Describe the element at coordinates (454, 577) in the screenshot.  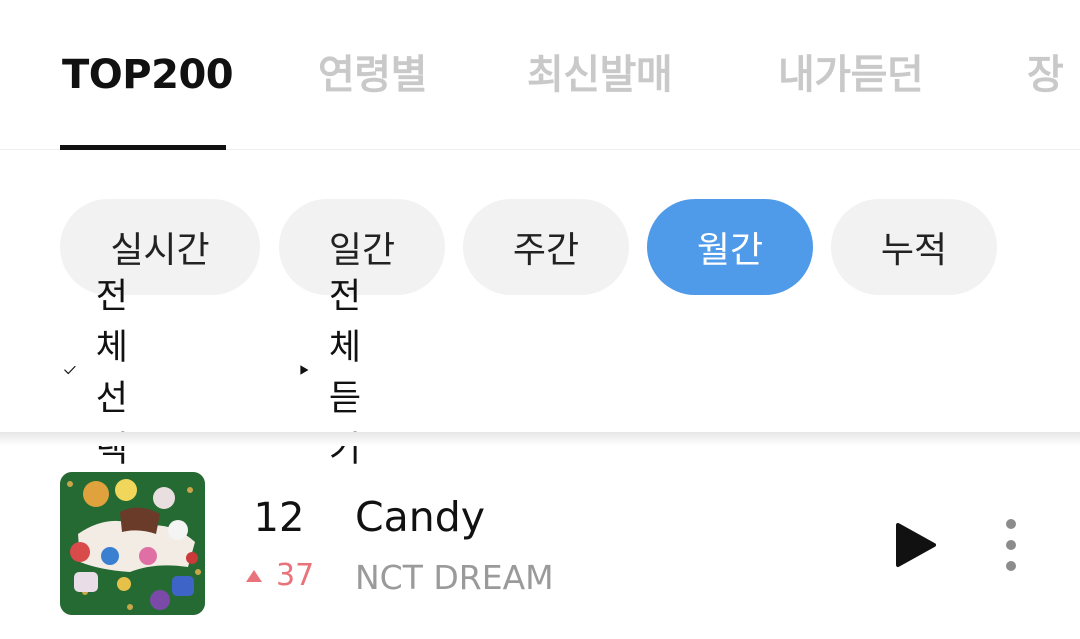
I see `artist-name: NCT DREAM` at that location.